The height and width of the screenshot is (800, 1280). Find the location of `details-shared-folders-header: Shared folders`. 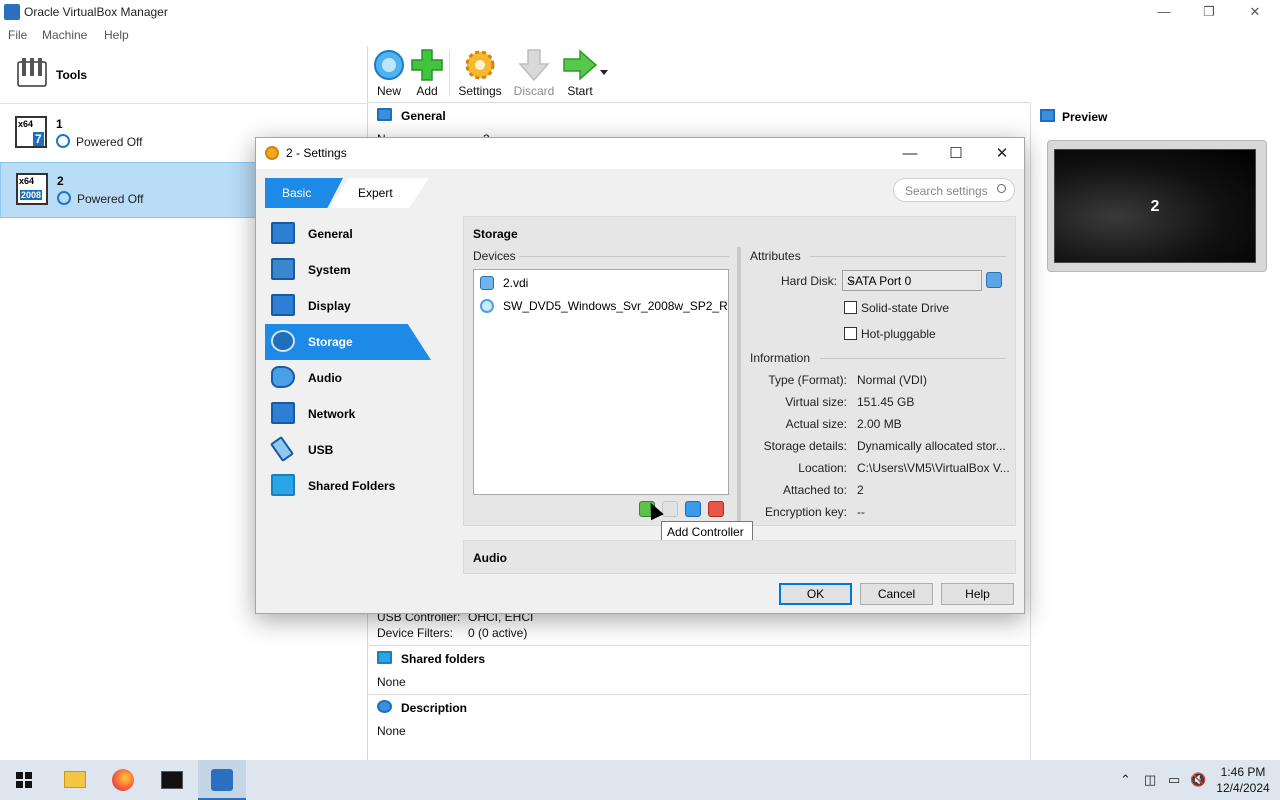

details-shared-folders-header: Shared folders is located at coordinates (699, 658).